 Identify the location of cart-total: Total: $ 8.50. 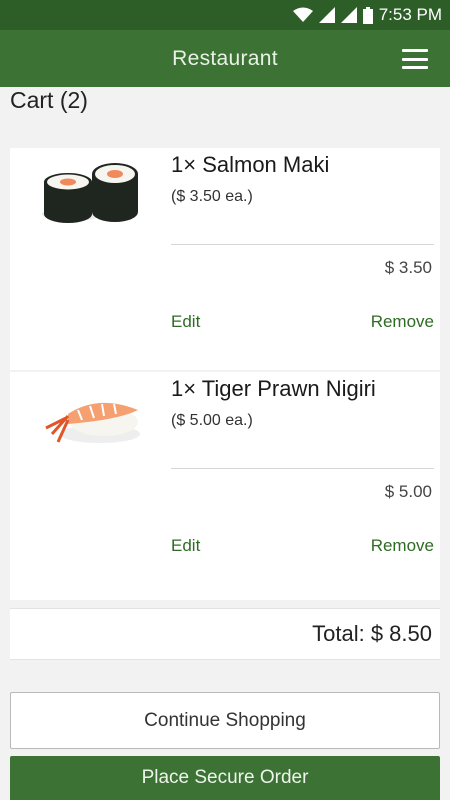
(225, 634).